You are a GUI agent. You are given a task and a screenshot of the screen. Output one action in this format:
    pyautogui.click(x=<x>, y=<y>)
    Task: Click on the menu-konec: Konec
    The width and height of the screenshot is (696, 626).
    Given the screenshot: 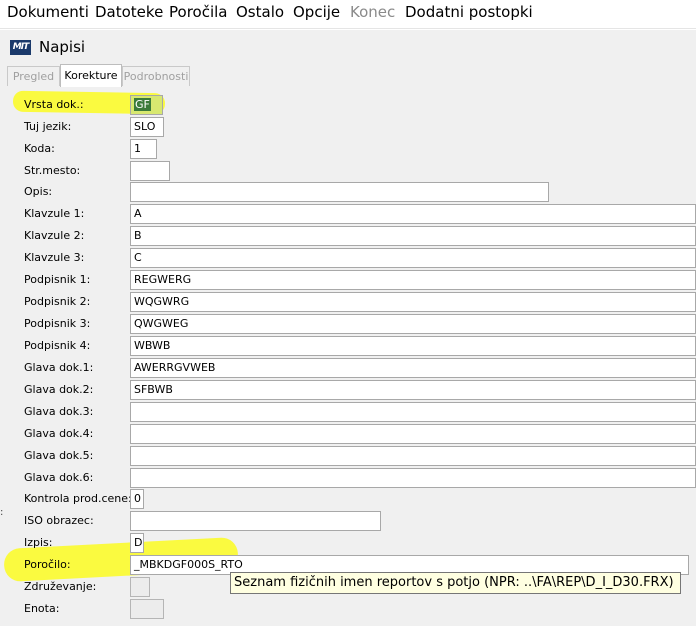 What is the action you would take?
    pyautogui.click(x=373, y=12)
    